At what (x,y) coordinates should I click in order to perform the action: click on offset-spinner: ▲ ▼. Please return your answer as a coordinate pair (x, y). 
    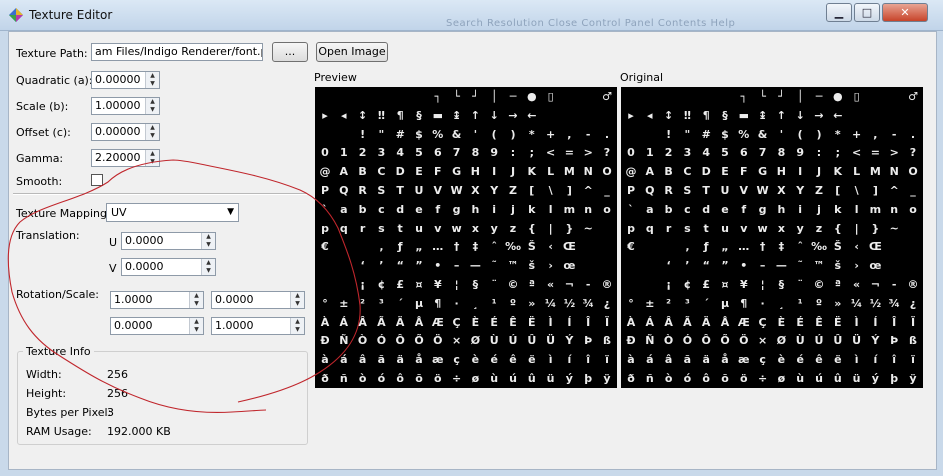
    Looking at the image, I should click on (152, 132).